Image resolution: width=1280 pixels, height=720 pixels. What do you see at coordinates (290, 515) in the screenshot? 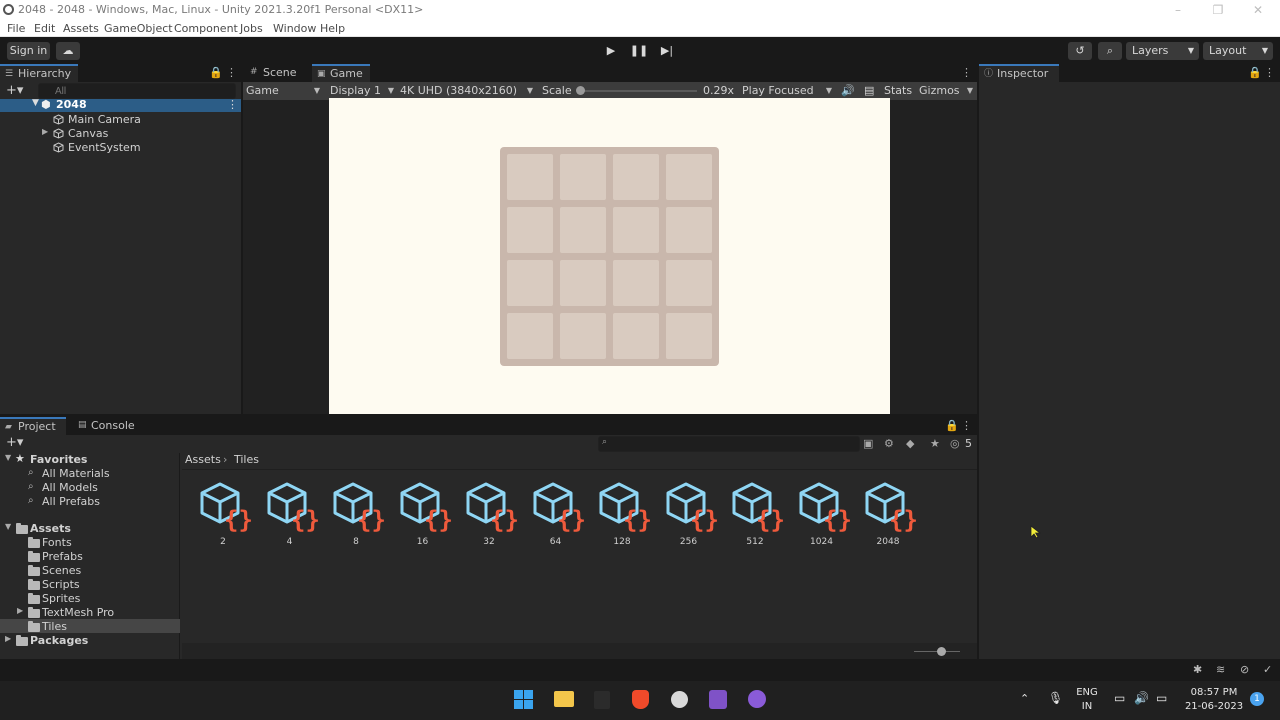
I see `prefab-item: {} 4` at bounding box center [290, 515].